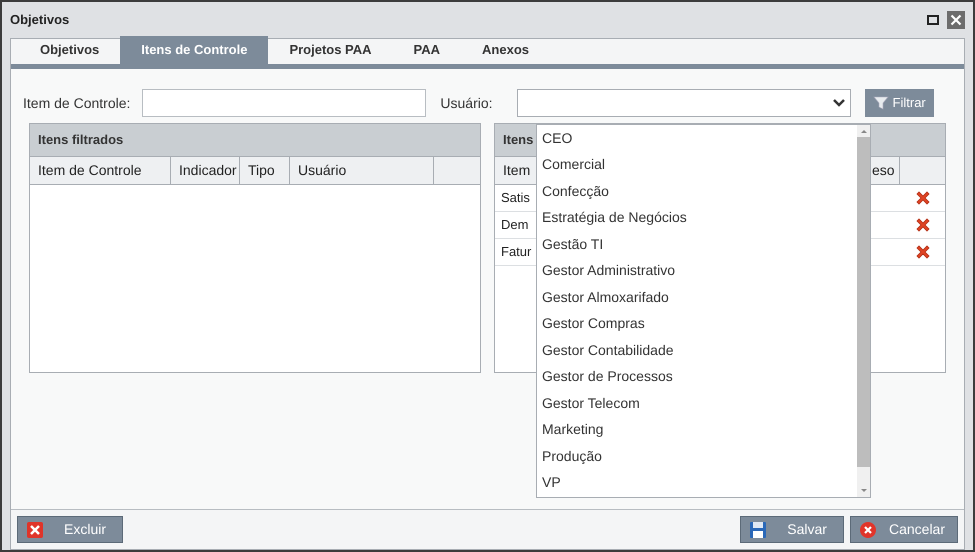 This screenshot has height=552, width=975. What do you see at coordinates (516, 170) in the screenshot?
I see `column-header: Item` at bounding box center [516, 170].